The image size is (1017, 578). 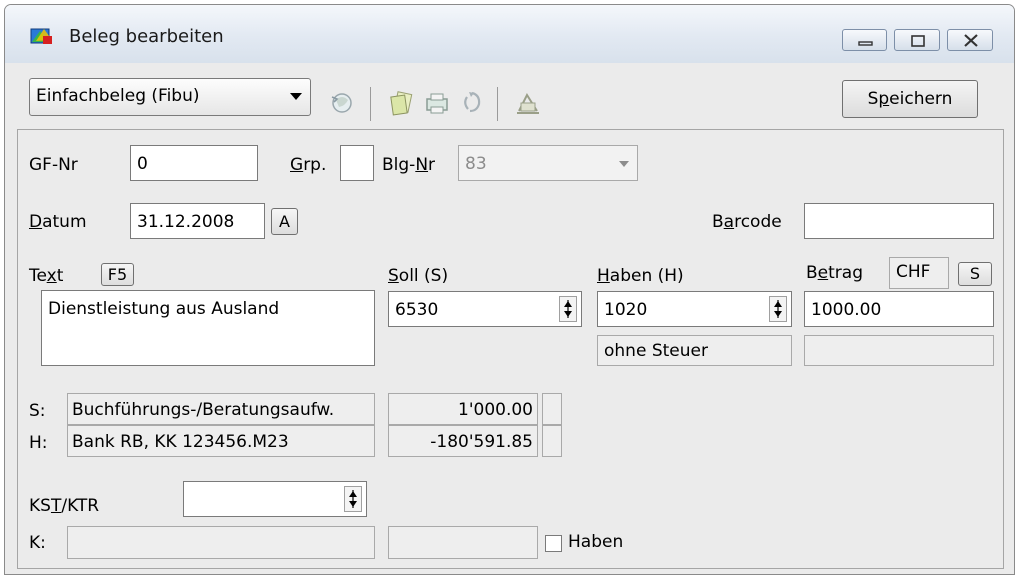 I want to click on grp-label-accel: G, so click(x=297, y=165).